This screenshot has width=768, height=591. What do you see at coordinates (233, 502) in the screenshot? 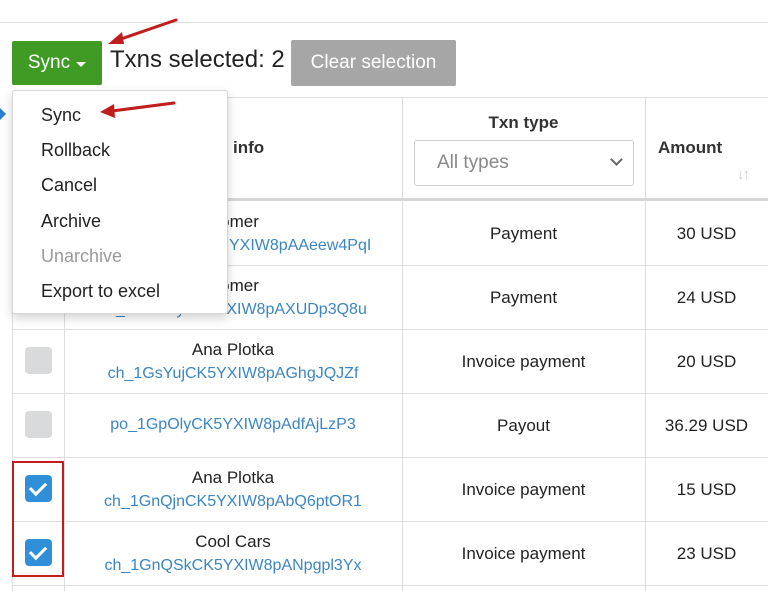
I see `row-transaction-link: ch_1GnQjnCK5YXIW8pAbQ6ptOR1` at bounding box center [233, 502].